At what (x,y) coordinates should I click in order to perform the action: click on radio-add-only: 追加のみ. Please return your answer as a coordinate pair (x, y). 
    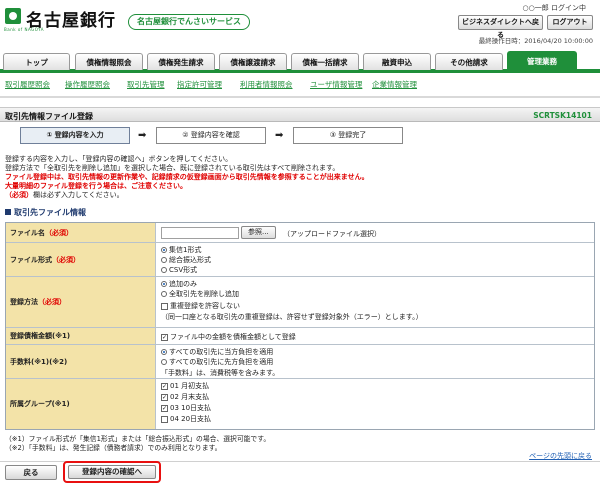
    Looking at the image, I should click on (179, 284).